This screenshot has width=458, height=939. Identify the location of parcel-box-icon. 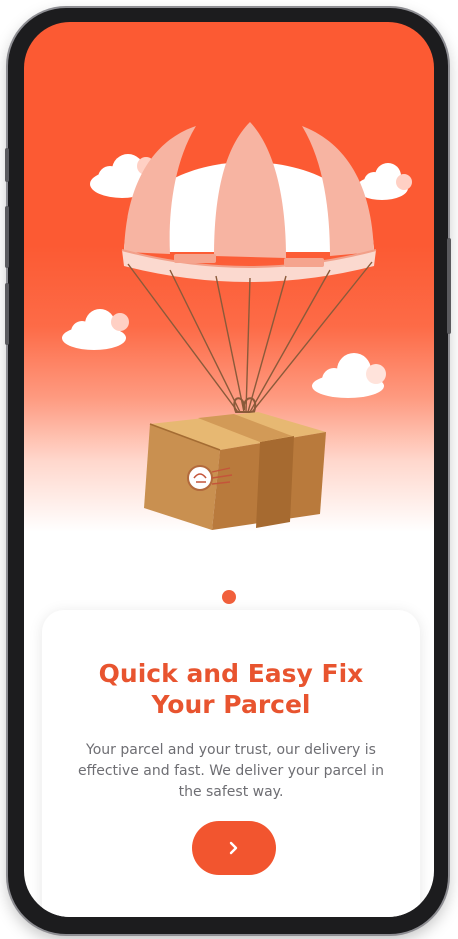
(235, 471).